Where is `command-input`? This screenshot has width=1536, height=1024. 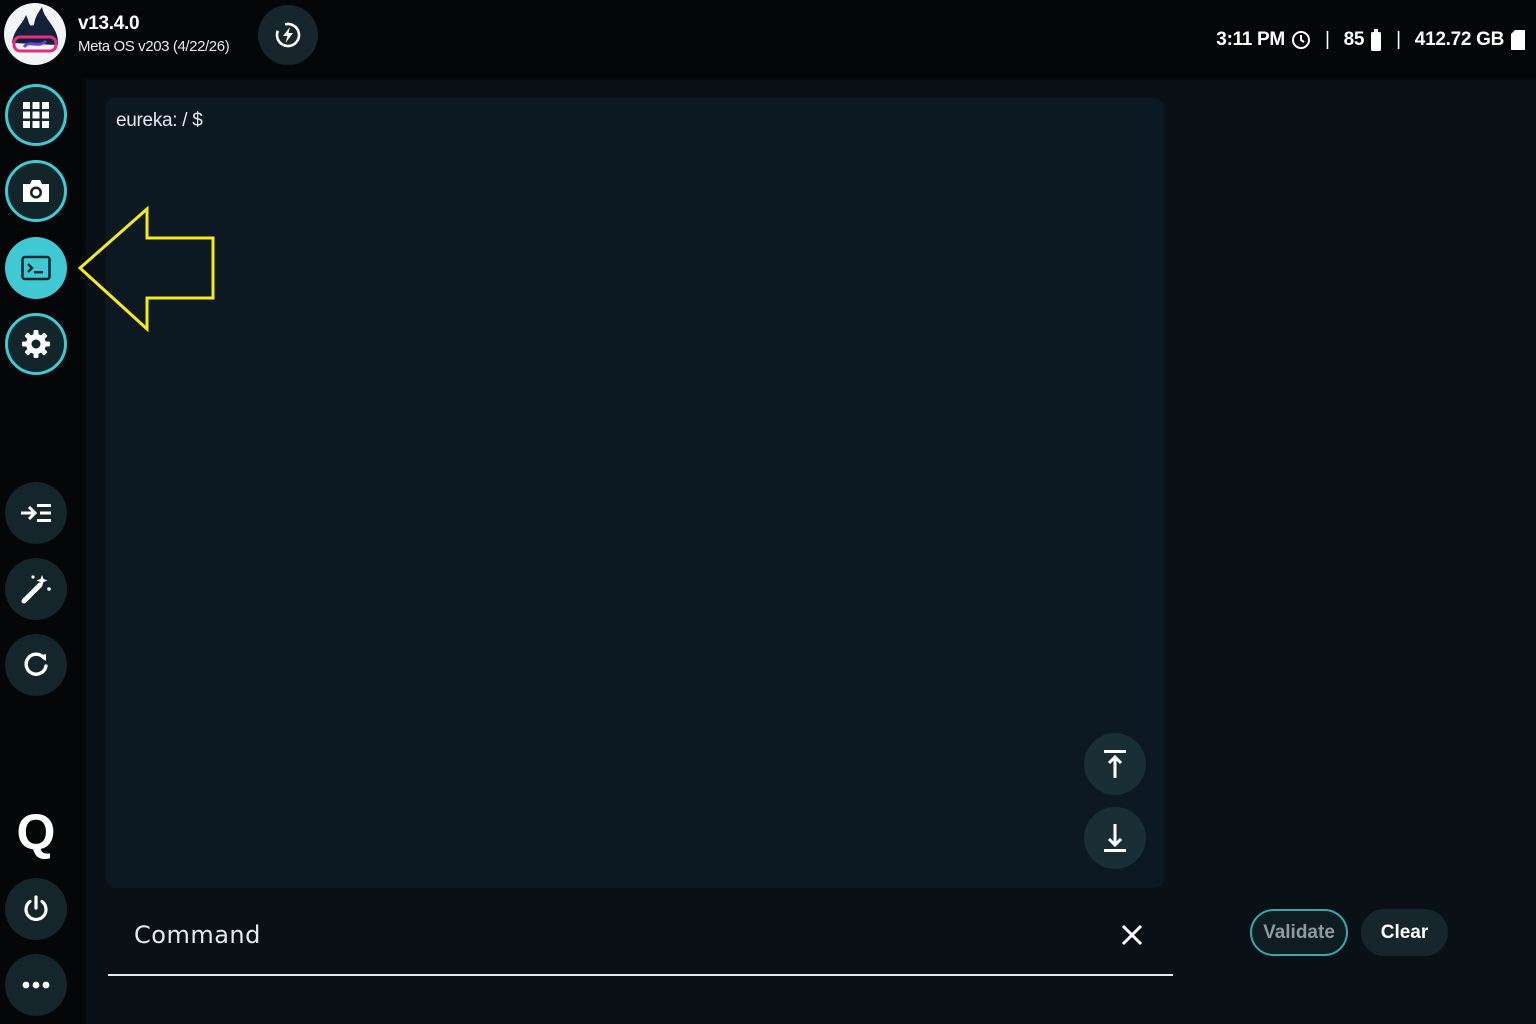 command-input is located at coordinates (609, 935).